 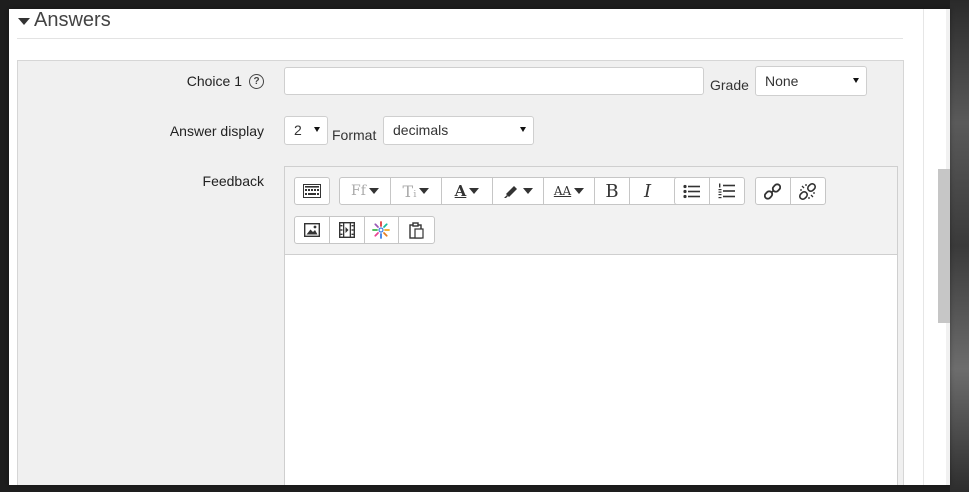 I want to click on format-select: decimals, so click(x=458, y=130).